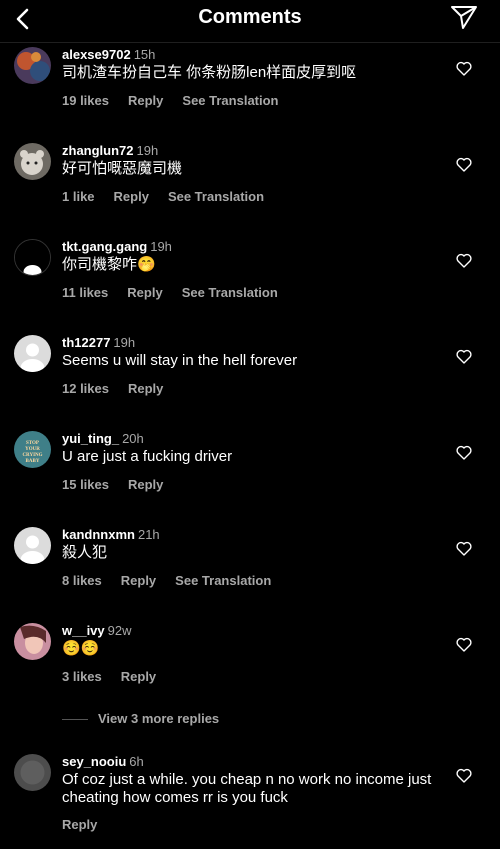 The width and height of the screenshot is (500, 849). I want to click on avatar: STOP YOUR CRYING BABY, so click(32, 449).